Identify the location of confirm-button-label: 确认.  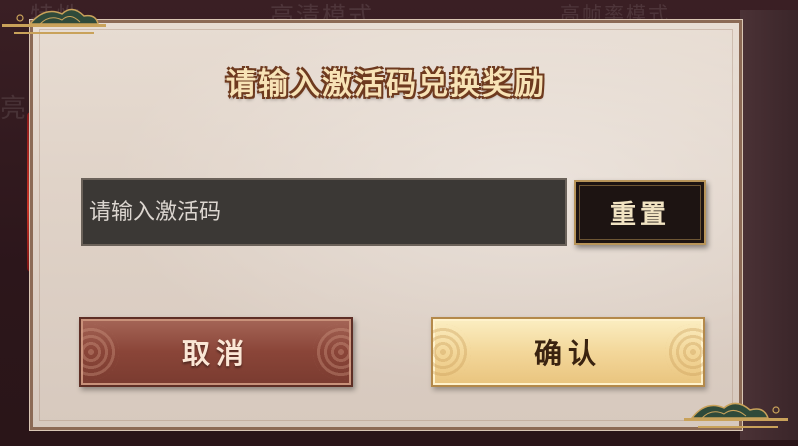
(567, 353).